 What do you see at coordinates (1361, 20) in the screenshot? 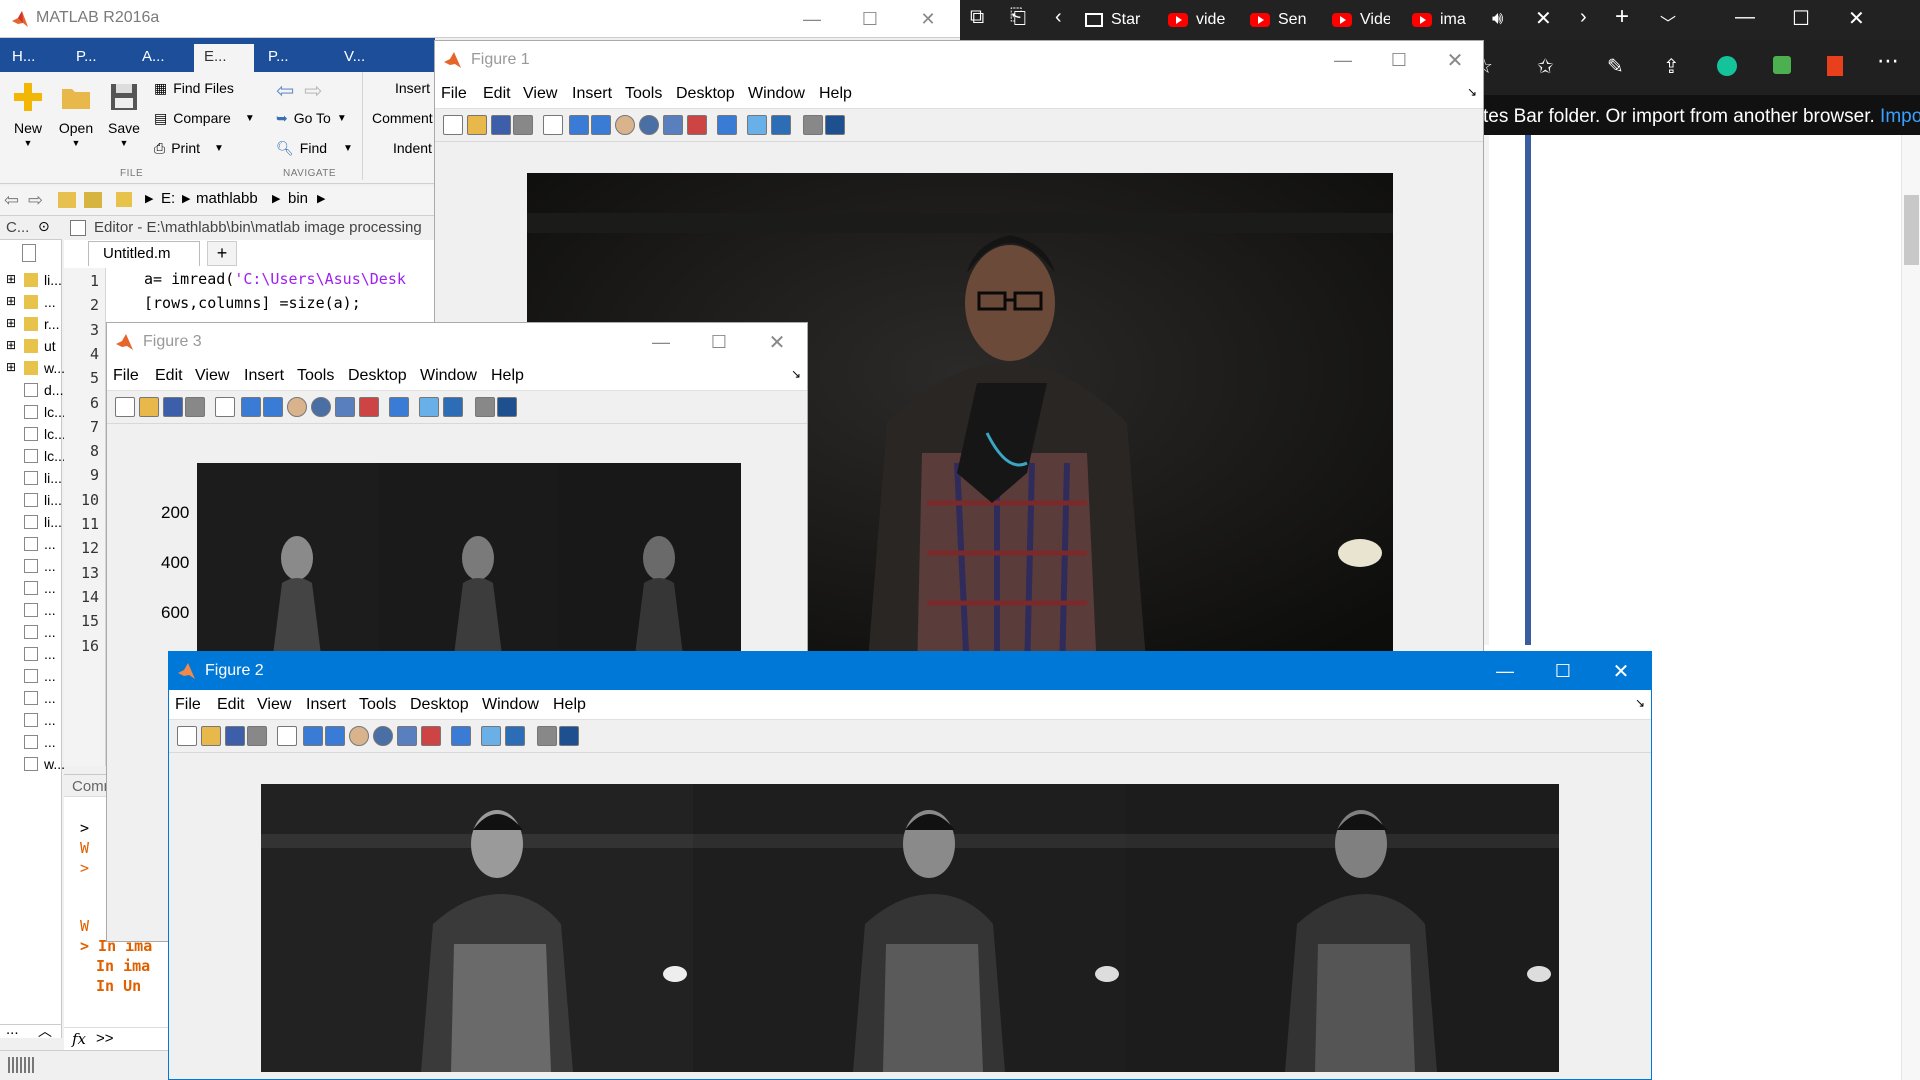
I see `browser-tab-video-2: Vide` at bounding box center [1361, 20].